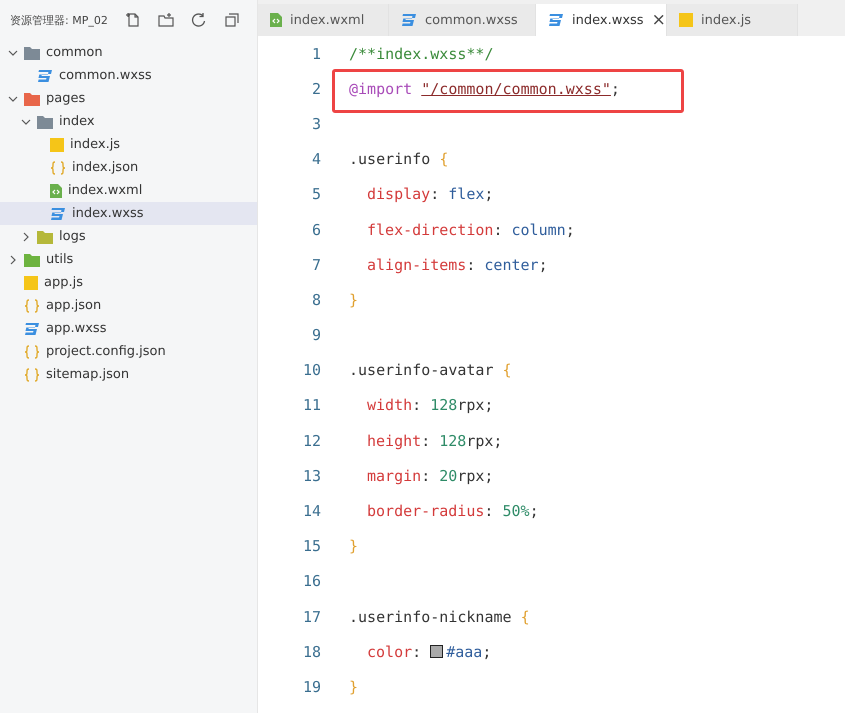 The width and height of the screenshot is (845, 713). Describe the element at coordinates (732, 20) in the screenshot. I see `editor-tab: index.js` at that location.